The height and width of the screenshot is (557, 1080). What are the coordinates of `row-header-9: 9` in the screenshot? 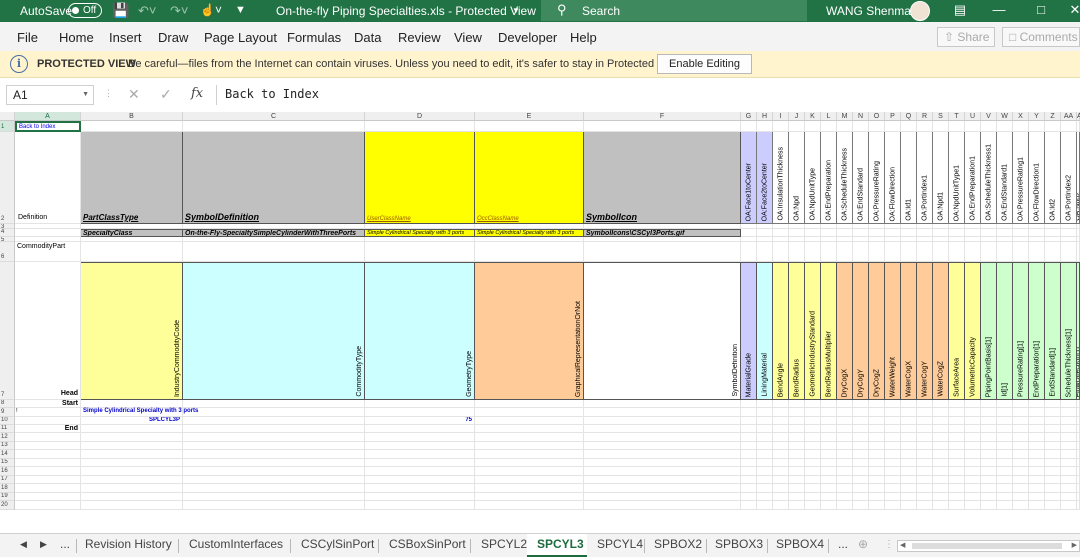 It's located at (7, 412).